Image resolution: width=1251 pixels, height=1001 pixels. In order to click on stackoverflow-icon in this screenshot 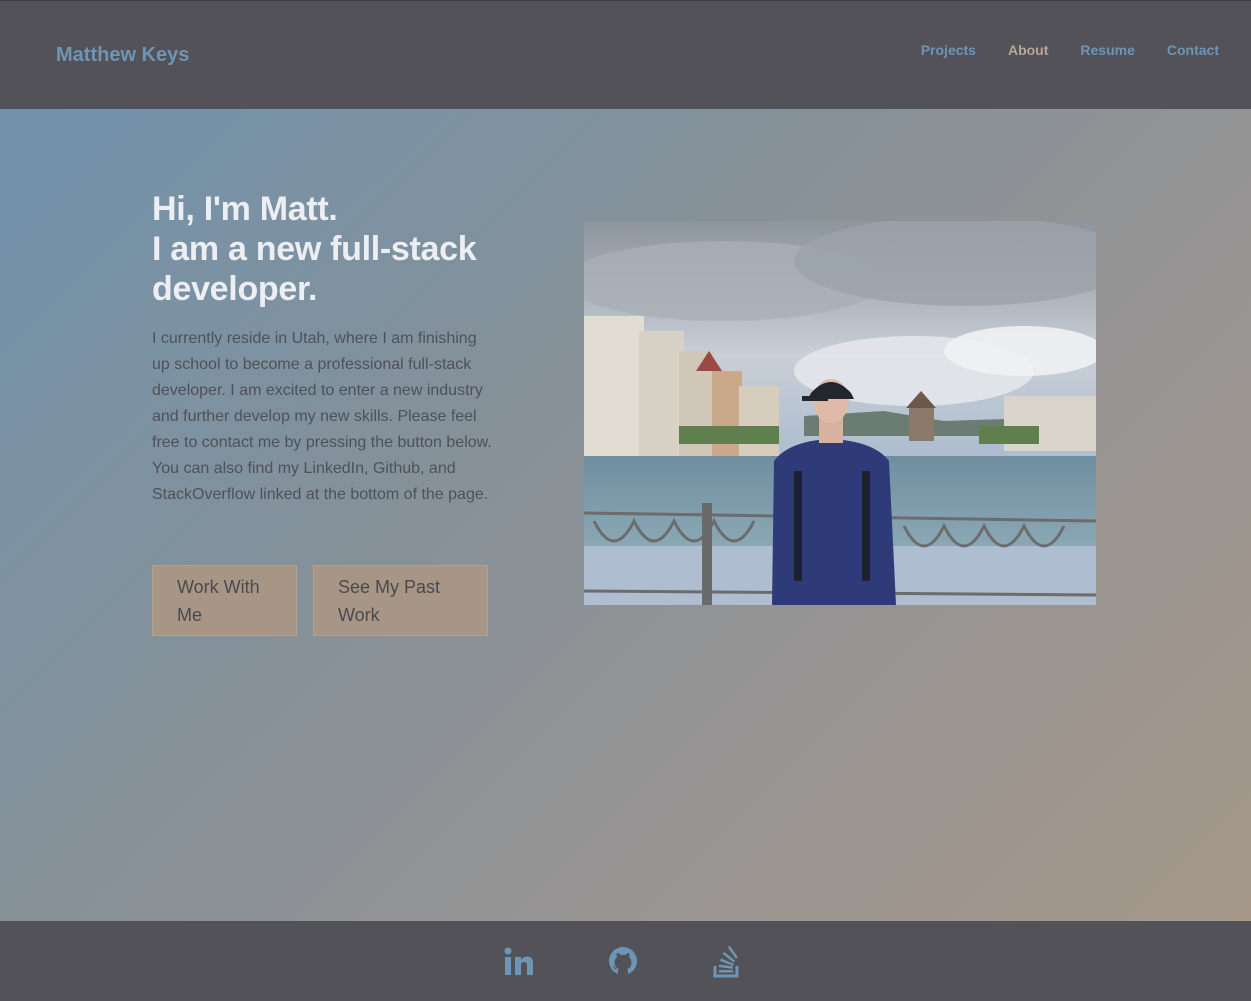, I will do `click(727, 962)`.